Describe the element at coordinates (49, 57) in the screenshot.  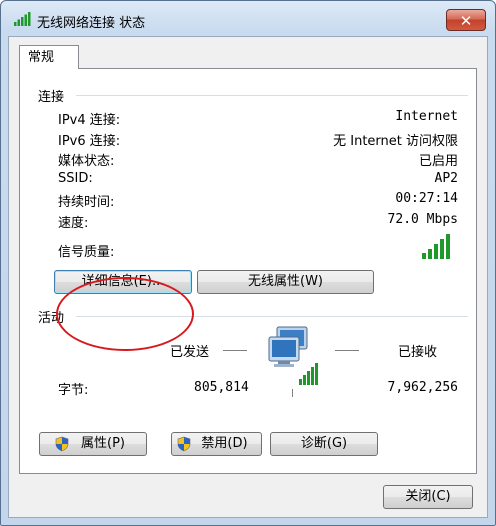
I see `tab-general: 常规` at that location.